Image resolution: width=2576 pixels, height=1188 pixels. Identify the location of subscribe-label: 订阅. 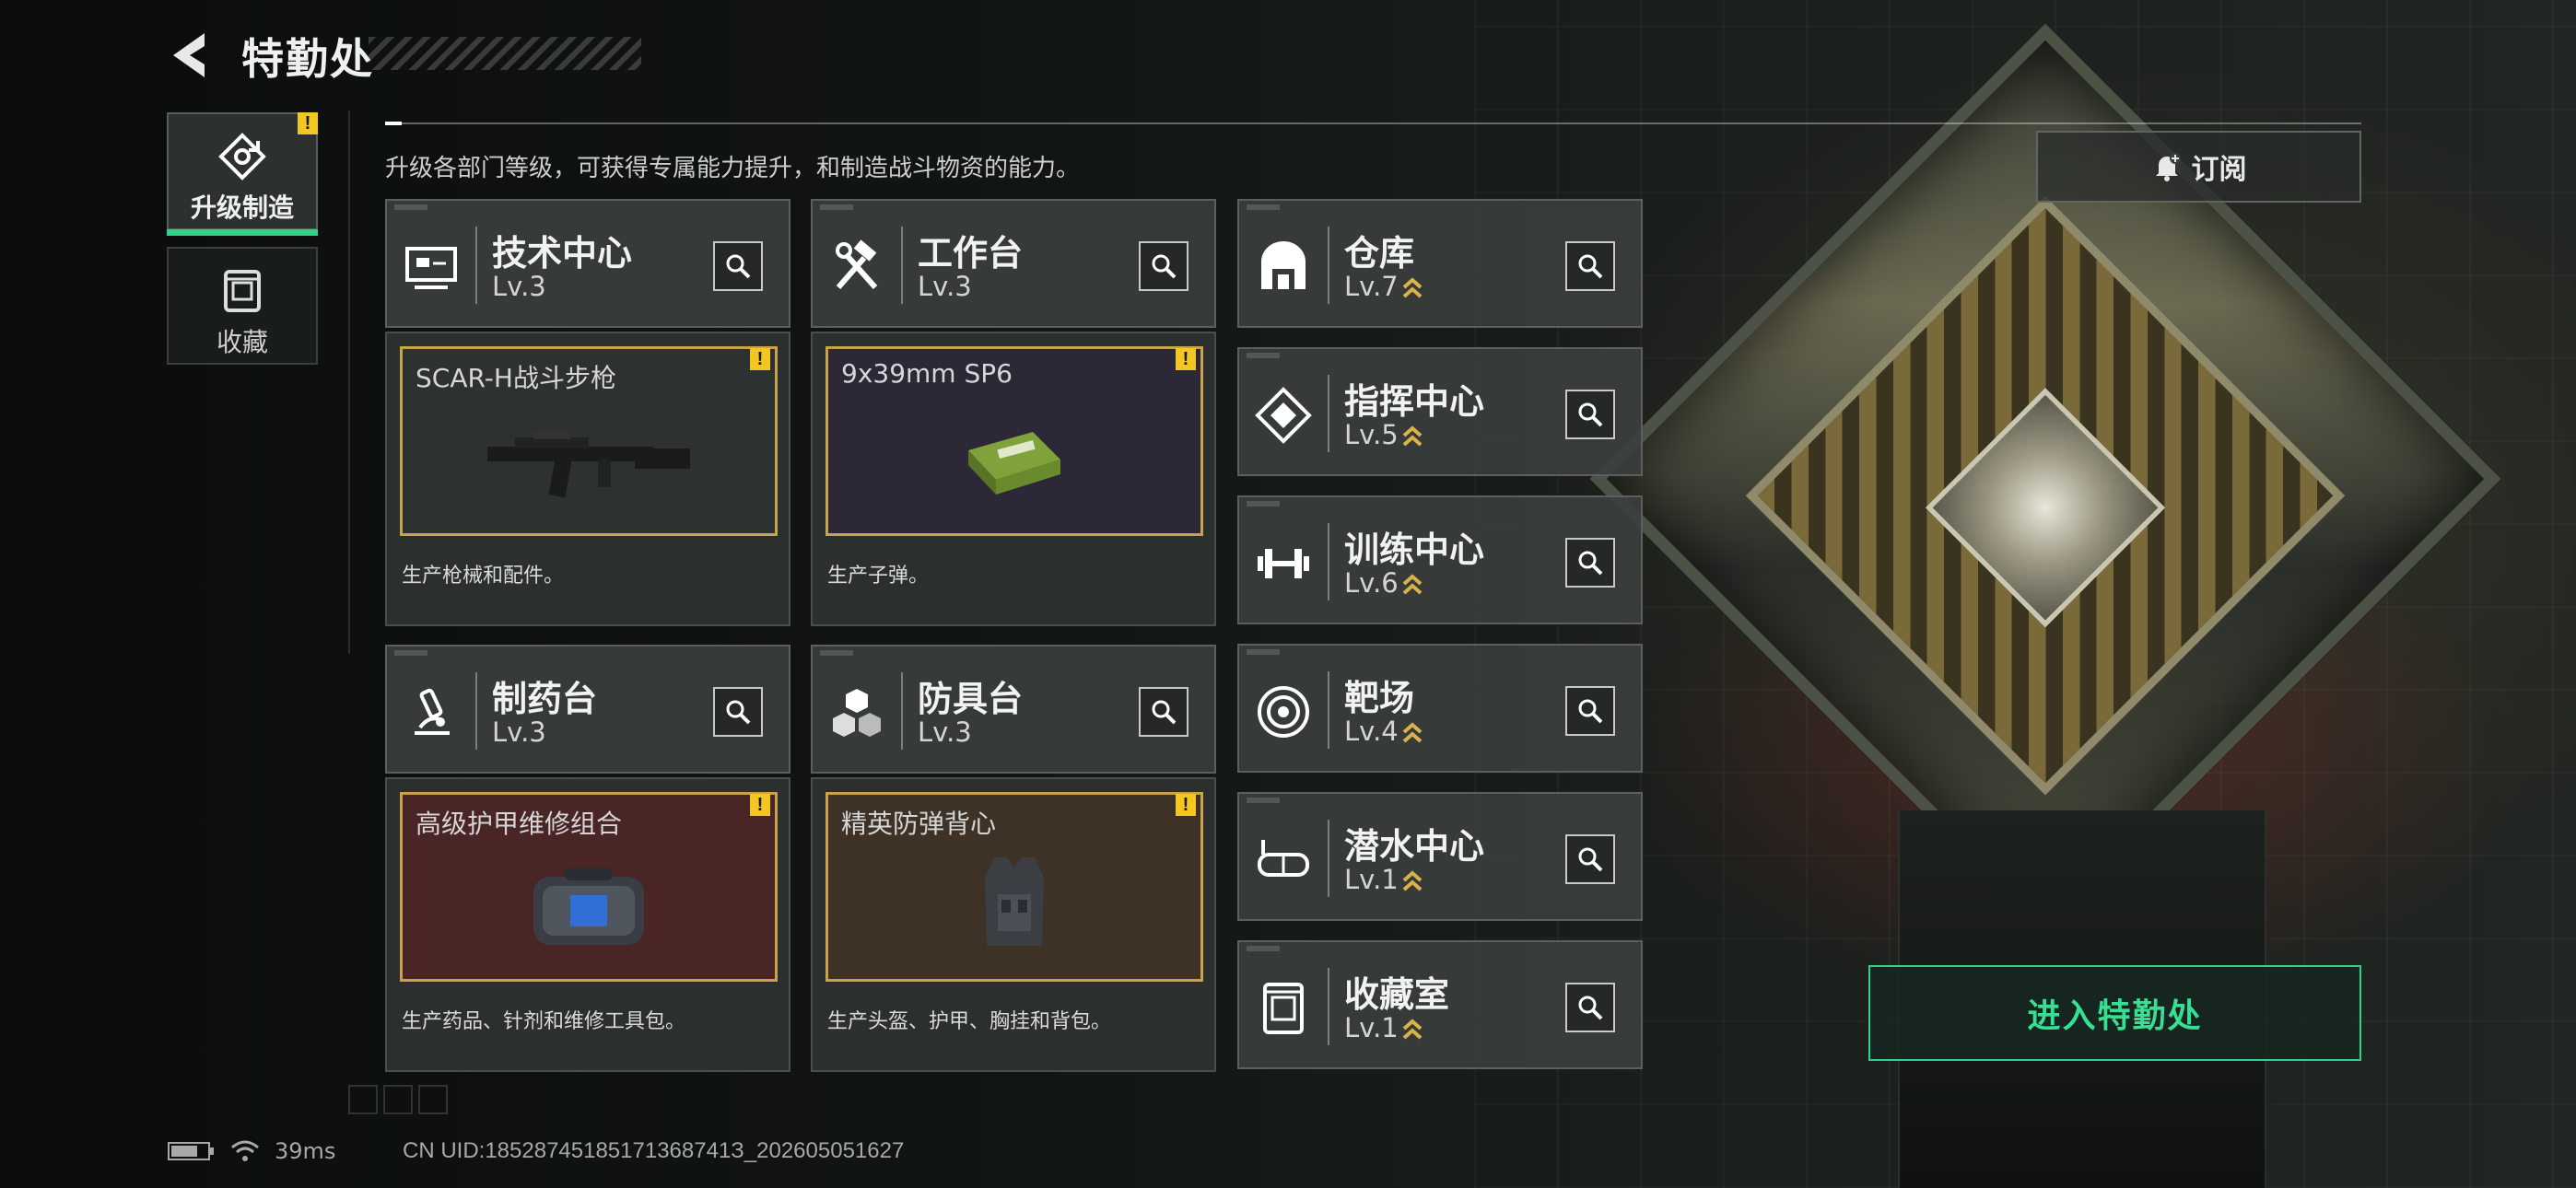
(2219, 170).